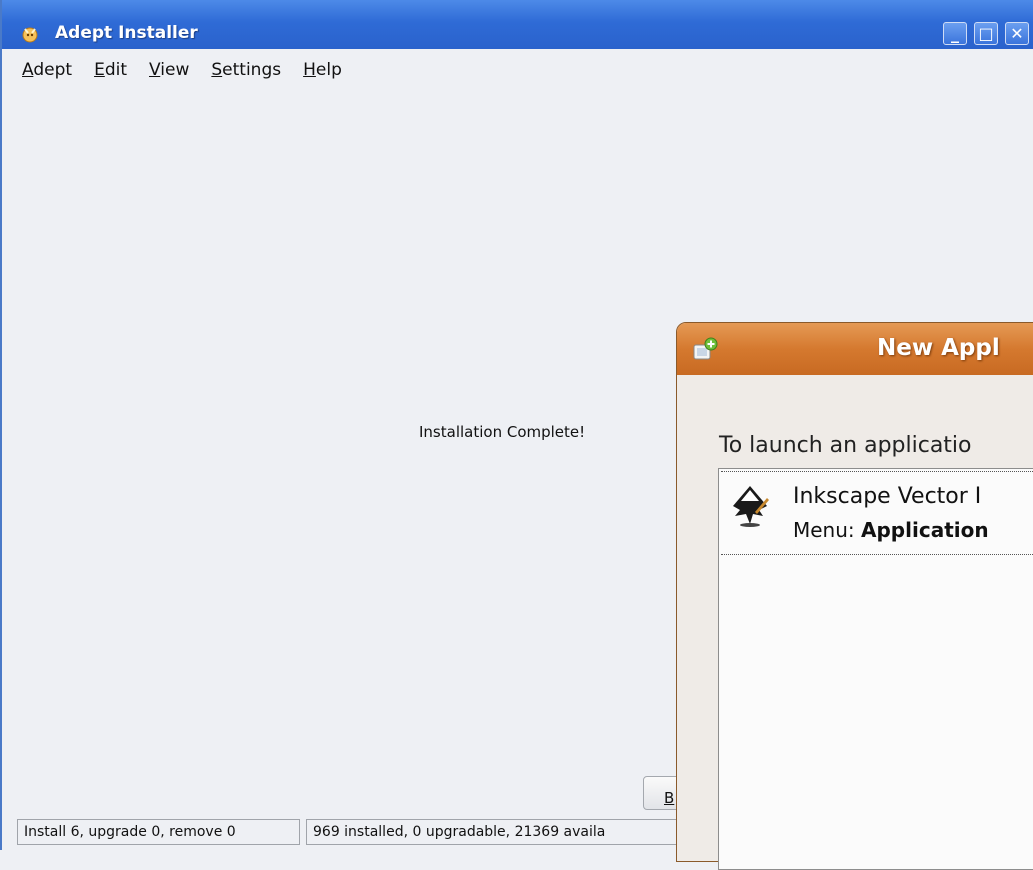 This screenshot has width=1033, height=870. Describe the element at coordinates (877, 513) in the screenshot. I see `list-item: Inkscape Vector I Menu: Application` at that location.